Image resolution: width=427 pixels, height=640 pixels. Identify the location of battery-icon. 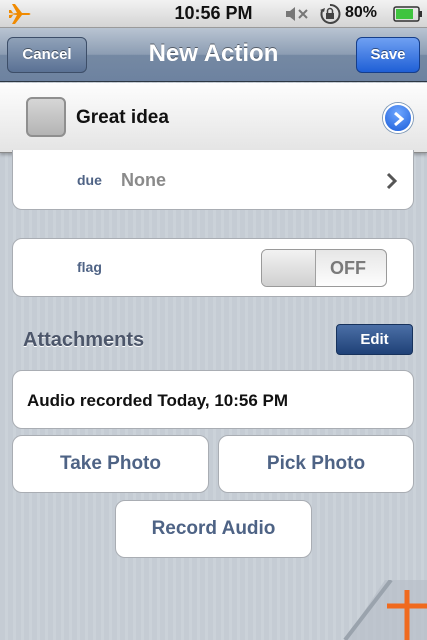
(407, 14).